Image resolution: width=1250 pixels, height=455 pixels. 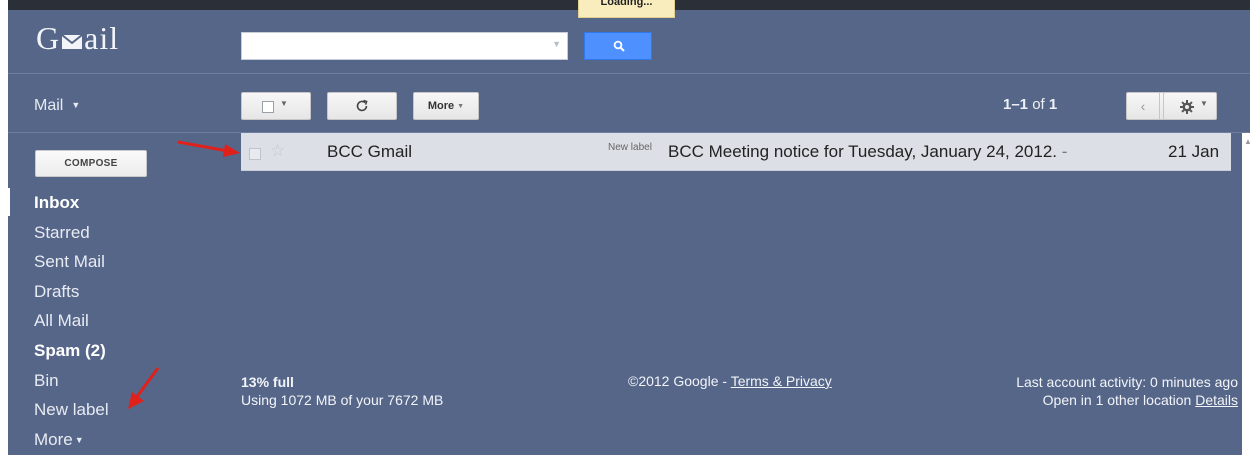 What do you see at coordinates (276, 106) in the screenshot?
I see `select-button: ▼` at bounding box center [276, 106].